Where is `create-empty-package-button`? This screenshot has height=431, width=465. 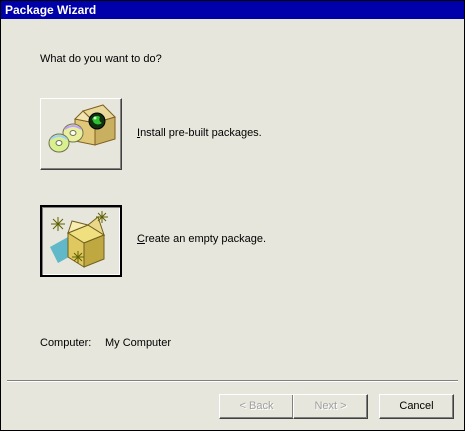 create-empty-package-button is located at coordinates (81, 241).